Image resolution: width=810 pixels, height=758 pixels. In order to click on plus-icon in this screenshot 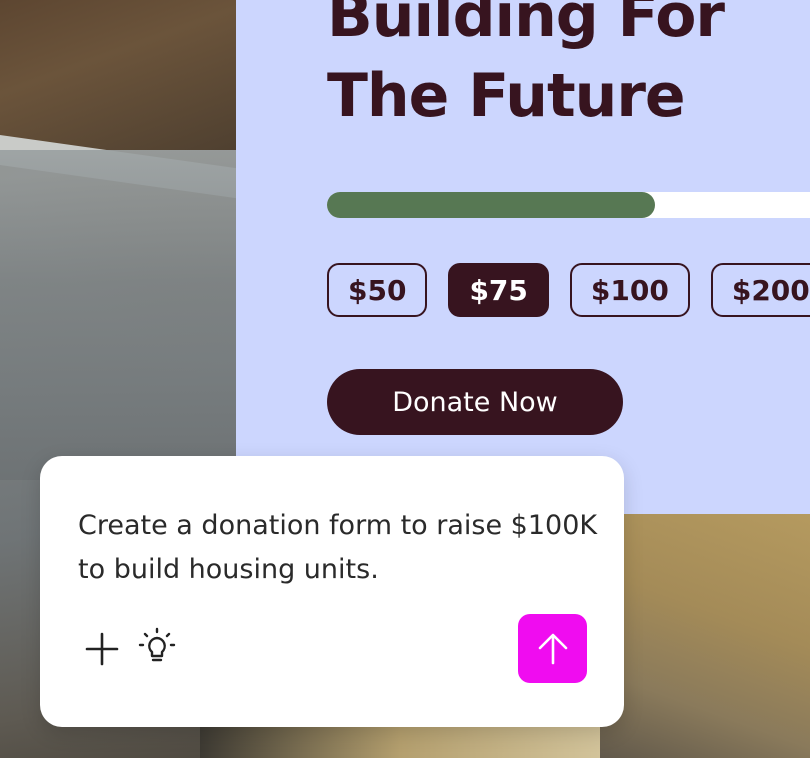, I will do `click(102, 649)`.